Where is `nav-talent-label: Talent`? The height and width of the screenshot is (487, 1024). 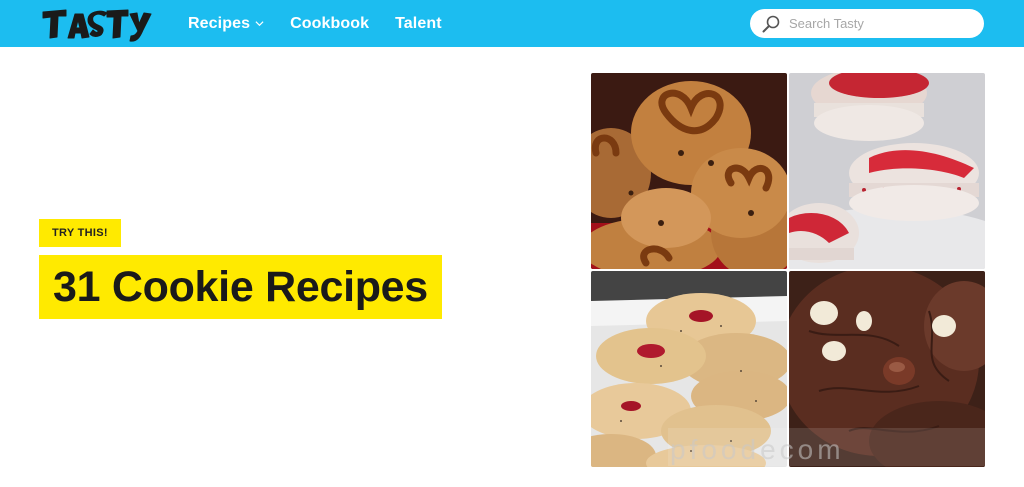
nav-talent-label: Talent is located at coordinates (418, 23).